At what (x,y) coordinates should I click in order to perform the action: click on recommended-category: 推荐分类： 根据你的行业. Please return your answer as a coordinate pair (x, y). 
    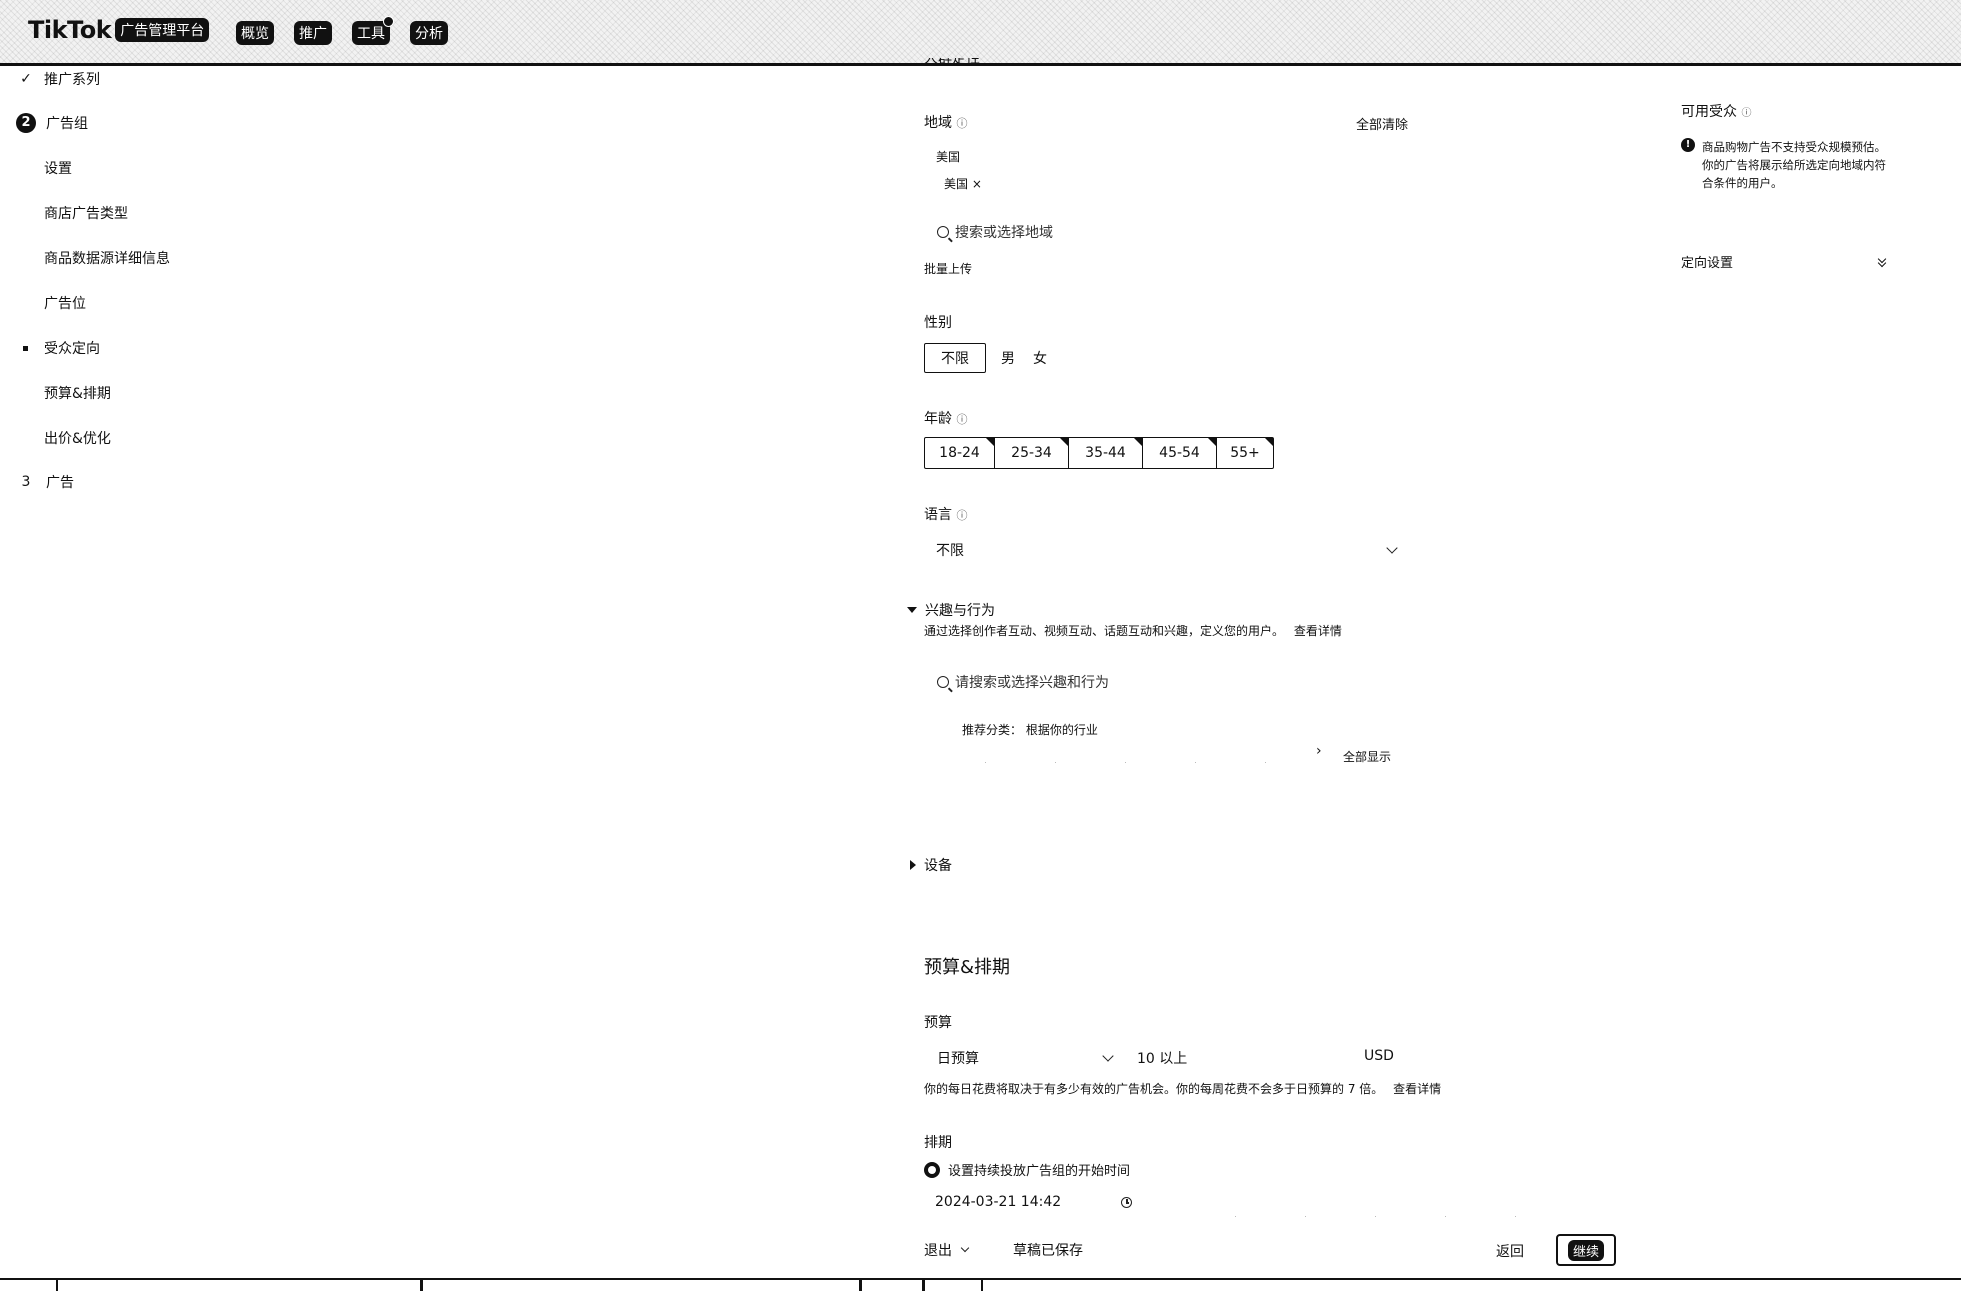
    Looking at the image, I should click on (1030, 729).